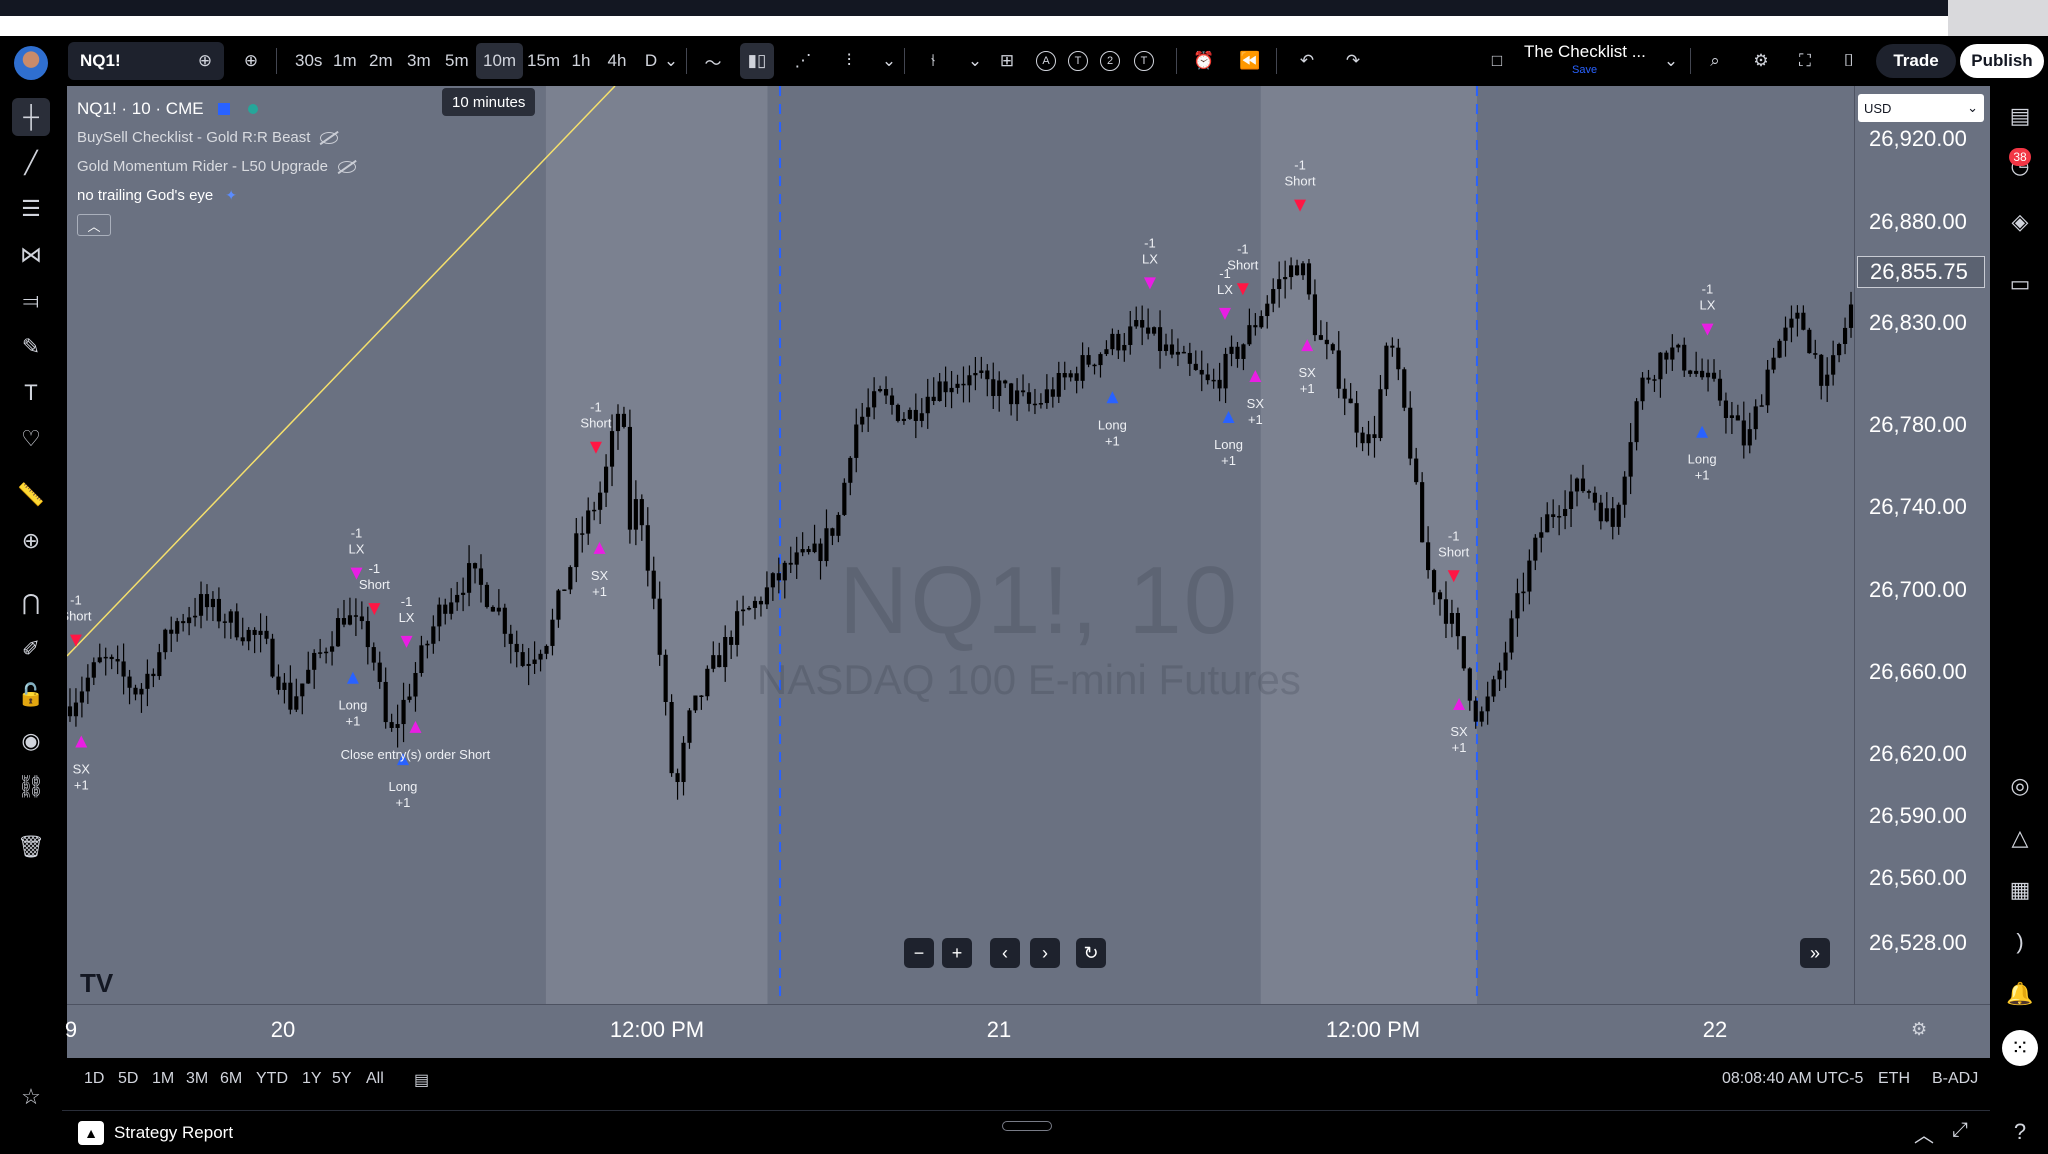  I want to click on interval-15m-button: 15m, so click(543, 61).